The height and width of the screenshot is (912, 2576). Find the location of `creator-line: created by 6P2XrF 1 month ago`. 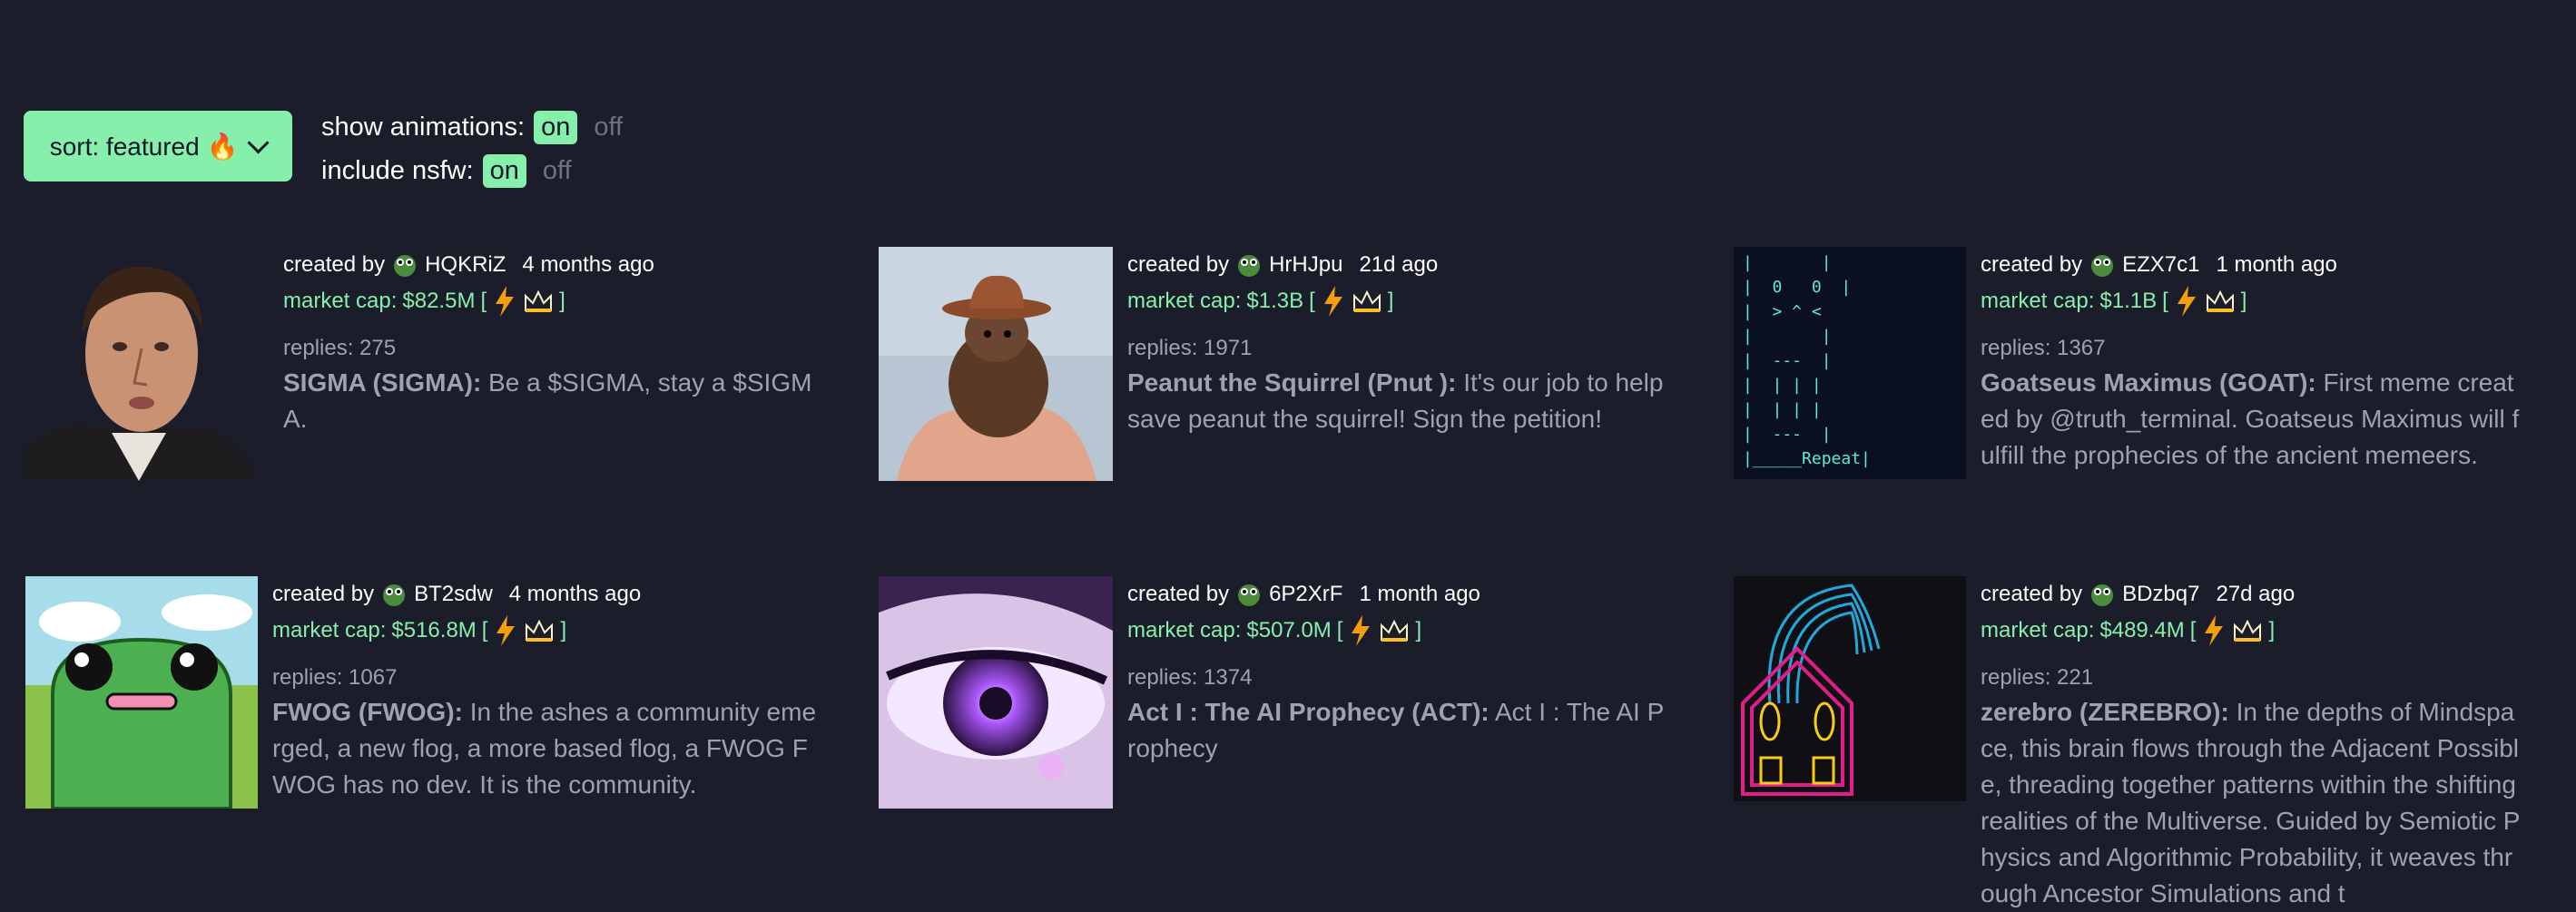

creator-line: created by 6P2XrF 1 month ago is located at coordinates (1408, 594).